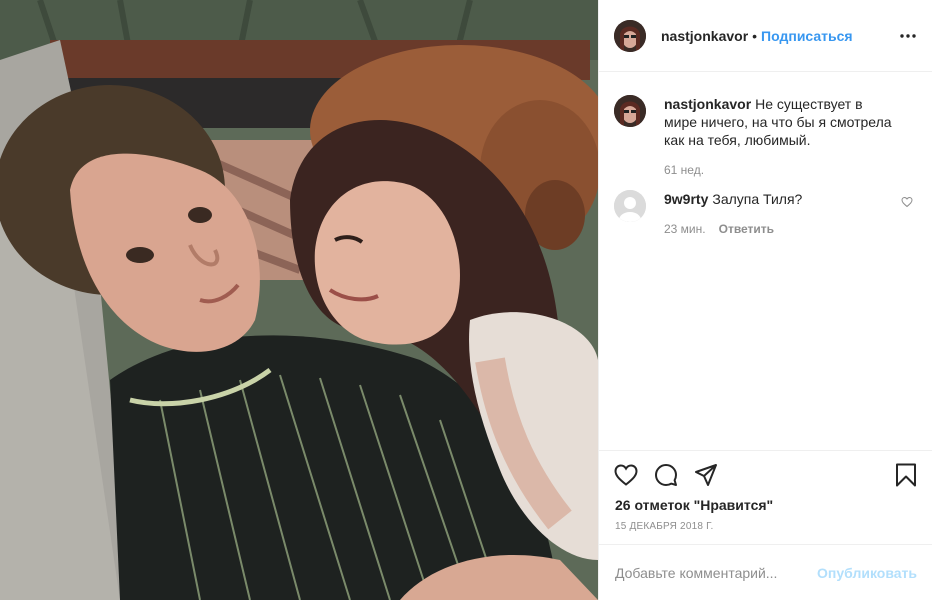  Describe the element at coordinates (716, 572) in the screenshot. I see `comment-input` at that location.